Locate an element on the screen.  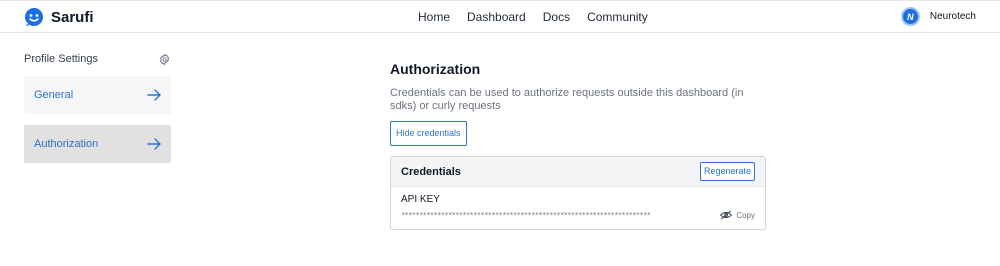
avatar: N is located at coordinates (910, 16).